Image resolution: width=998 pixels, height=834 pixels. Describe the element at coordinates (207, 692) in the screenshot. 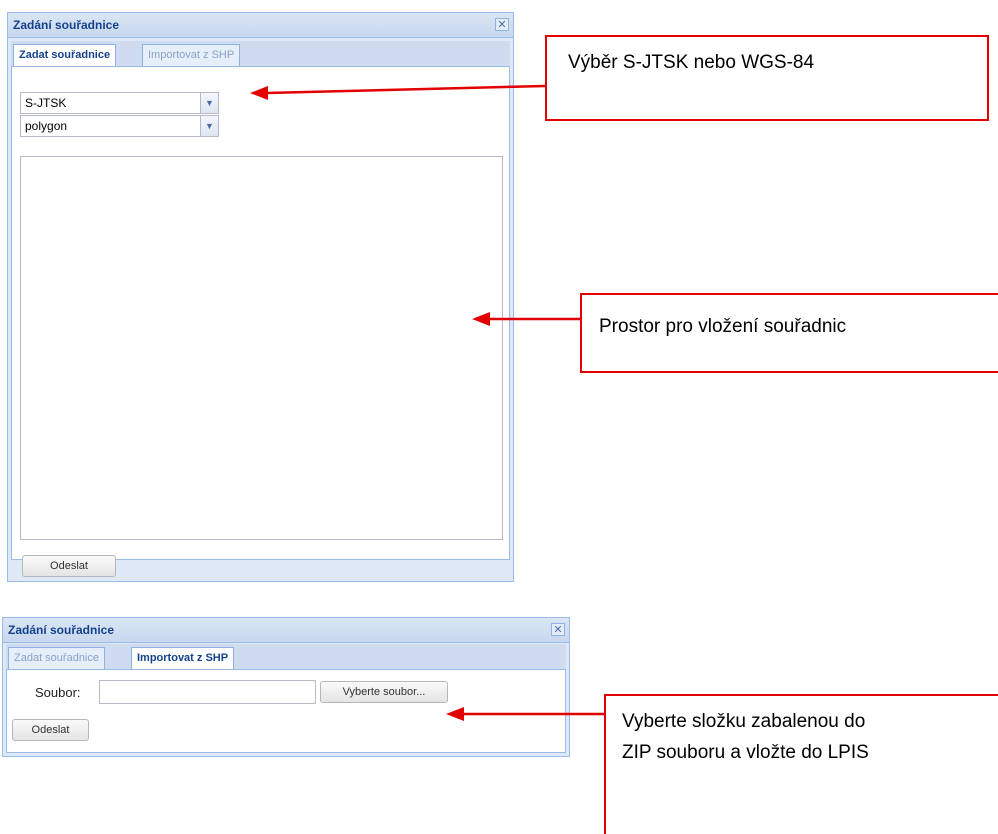

I see `file-input` at that location.